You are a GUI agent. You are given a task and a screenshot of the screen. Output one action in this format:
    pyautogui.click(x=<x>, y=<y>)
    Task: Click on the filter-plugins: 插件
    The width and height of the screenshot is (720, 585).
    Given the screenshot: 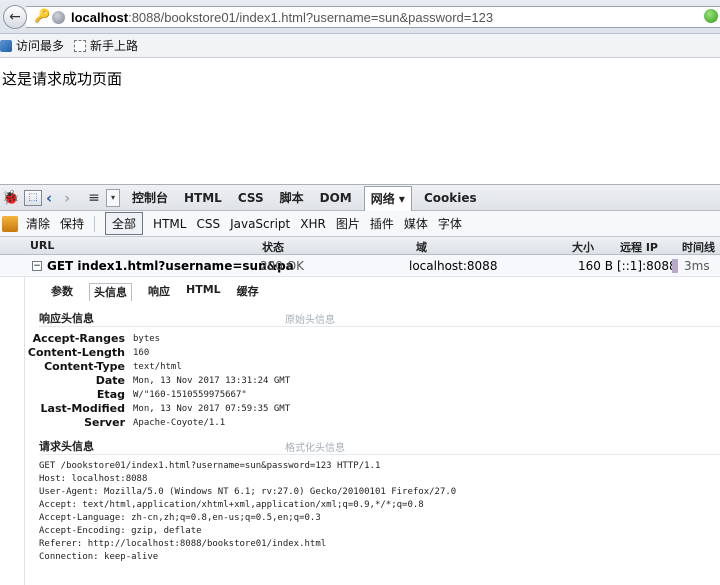 What is the action you would take?
    pyautogui.click(x=382, y=223)
    